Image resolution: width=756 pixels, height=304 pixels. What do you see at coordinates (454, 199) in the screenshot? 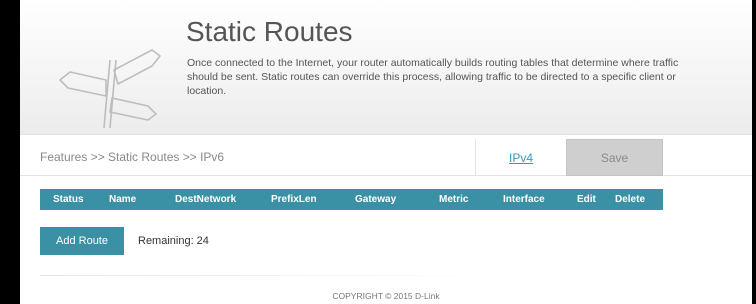
I see `column-header-metric: Metric` at bounding box center [454, 199].